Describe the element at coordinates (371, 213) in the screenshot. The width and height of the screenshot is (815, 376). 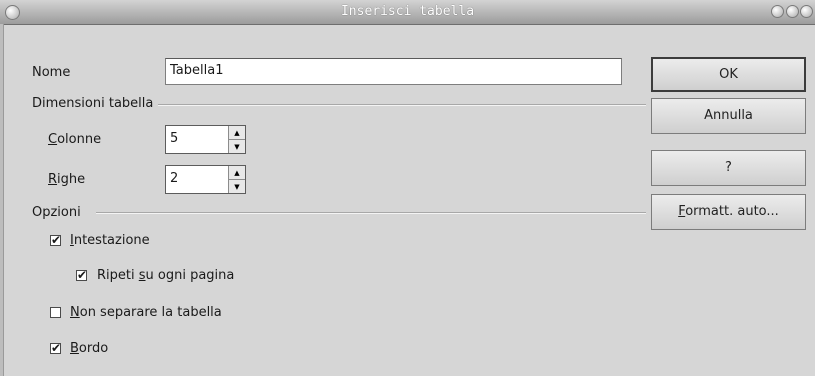
I see `options-separator` at that location.